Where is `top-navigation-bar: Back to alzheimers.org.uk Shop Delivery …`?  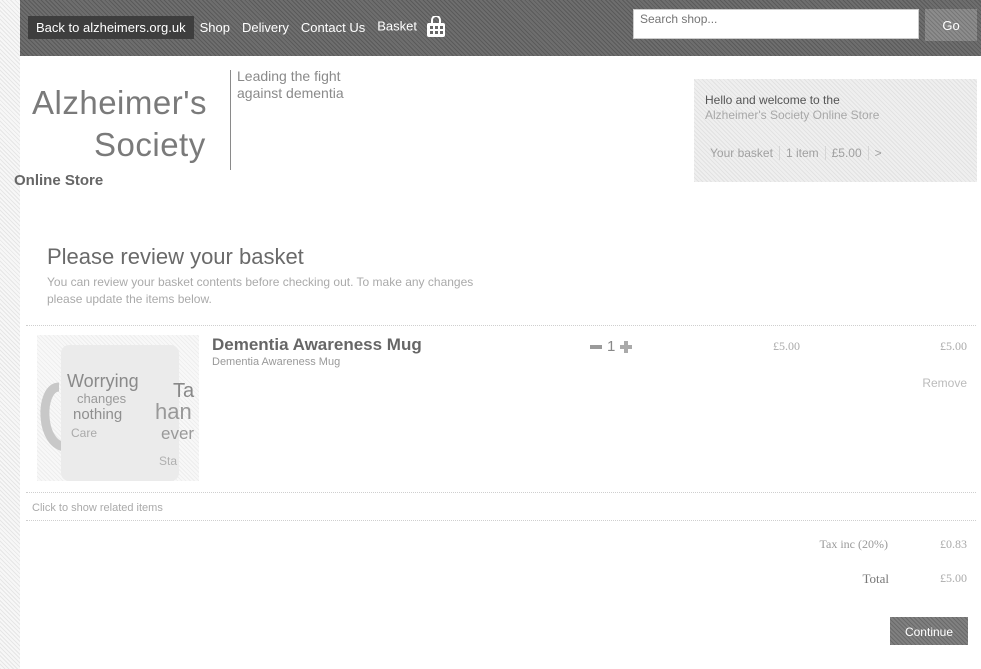 top-navigation-bar: Back to alzheimers.org.uk Shop Delivery … is located at coordinates (500, 28).